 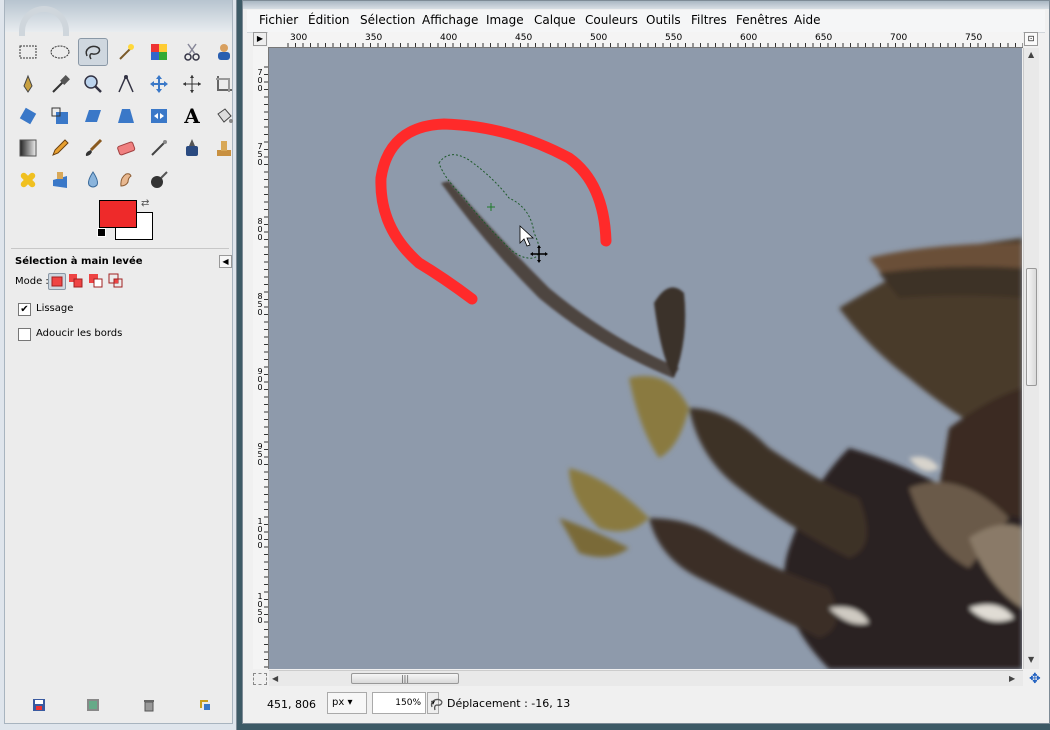 I want to click on unit-value: px, so click(x=338, y=702).